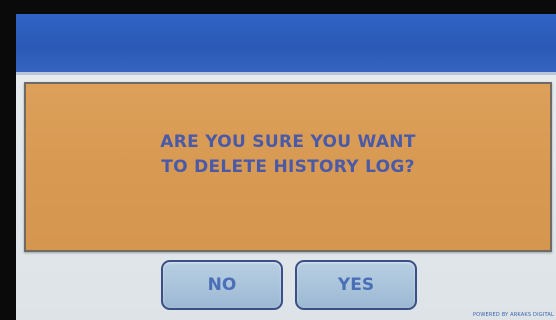 This screenshot has width=556, height=320. What do you see at coordinates (288, 142) in the screenshot?
I see `confirm-message-line-1: ARE YOU SURE YOU WANT` at bounding box center [288, 142].